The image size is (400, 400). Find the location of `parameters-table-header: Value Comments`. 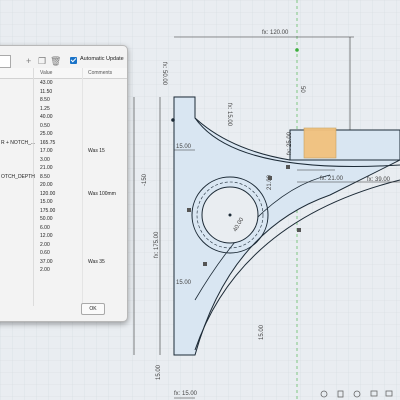

parameters-table-header: Value Comments is located at coordinates (63, 73).